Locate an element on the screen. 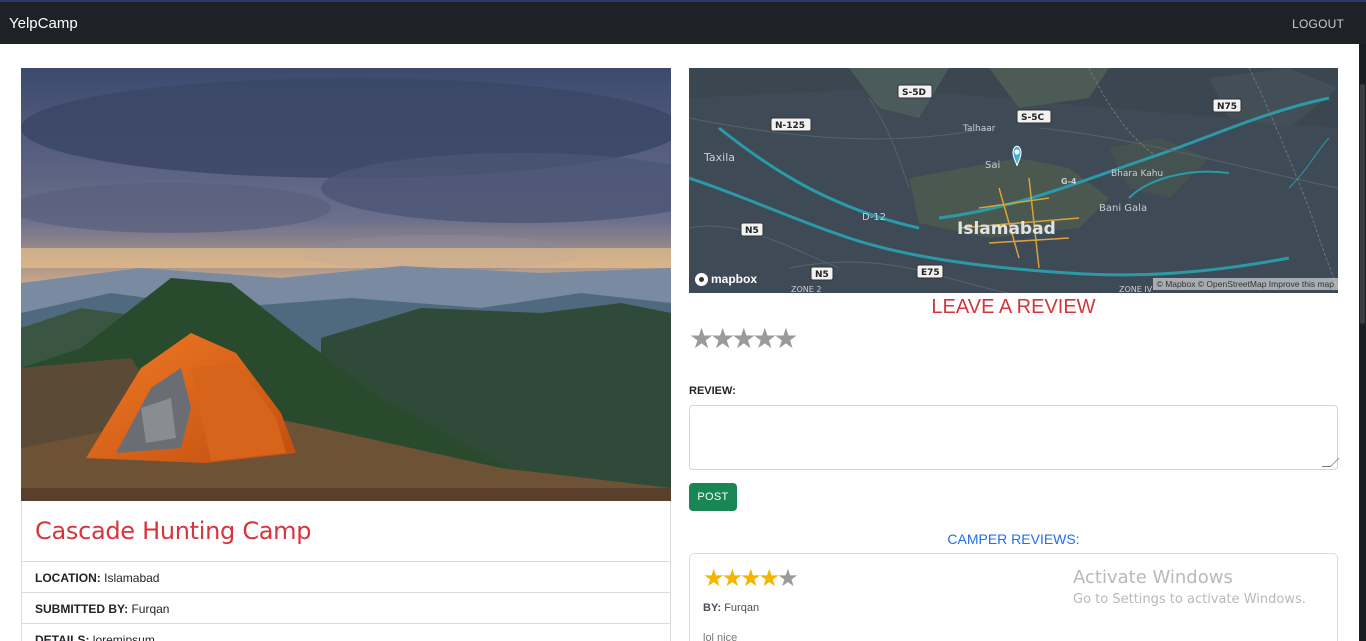  mapbox-logo: mapbox is located at coordinates (726, 279).